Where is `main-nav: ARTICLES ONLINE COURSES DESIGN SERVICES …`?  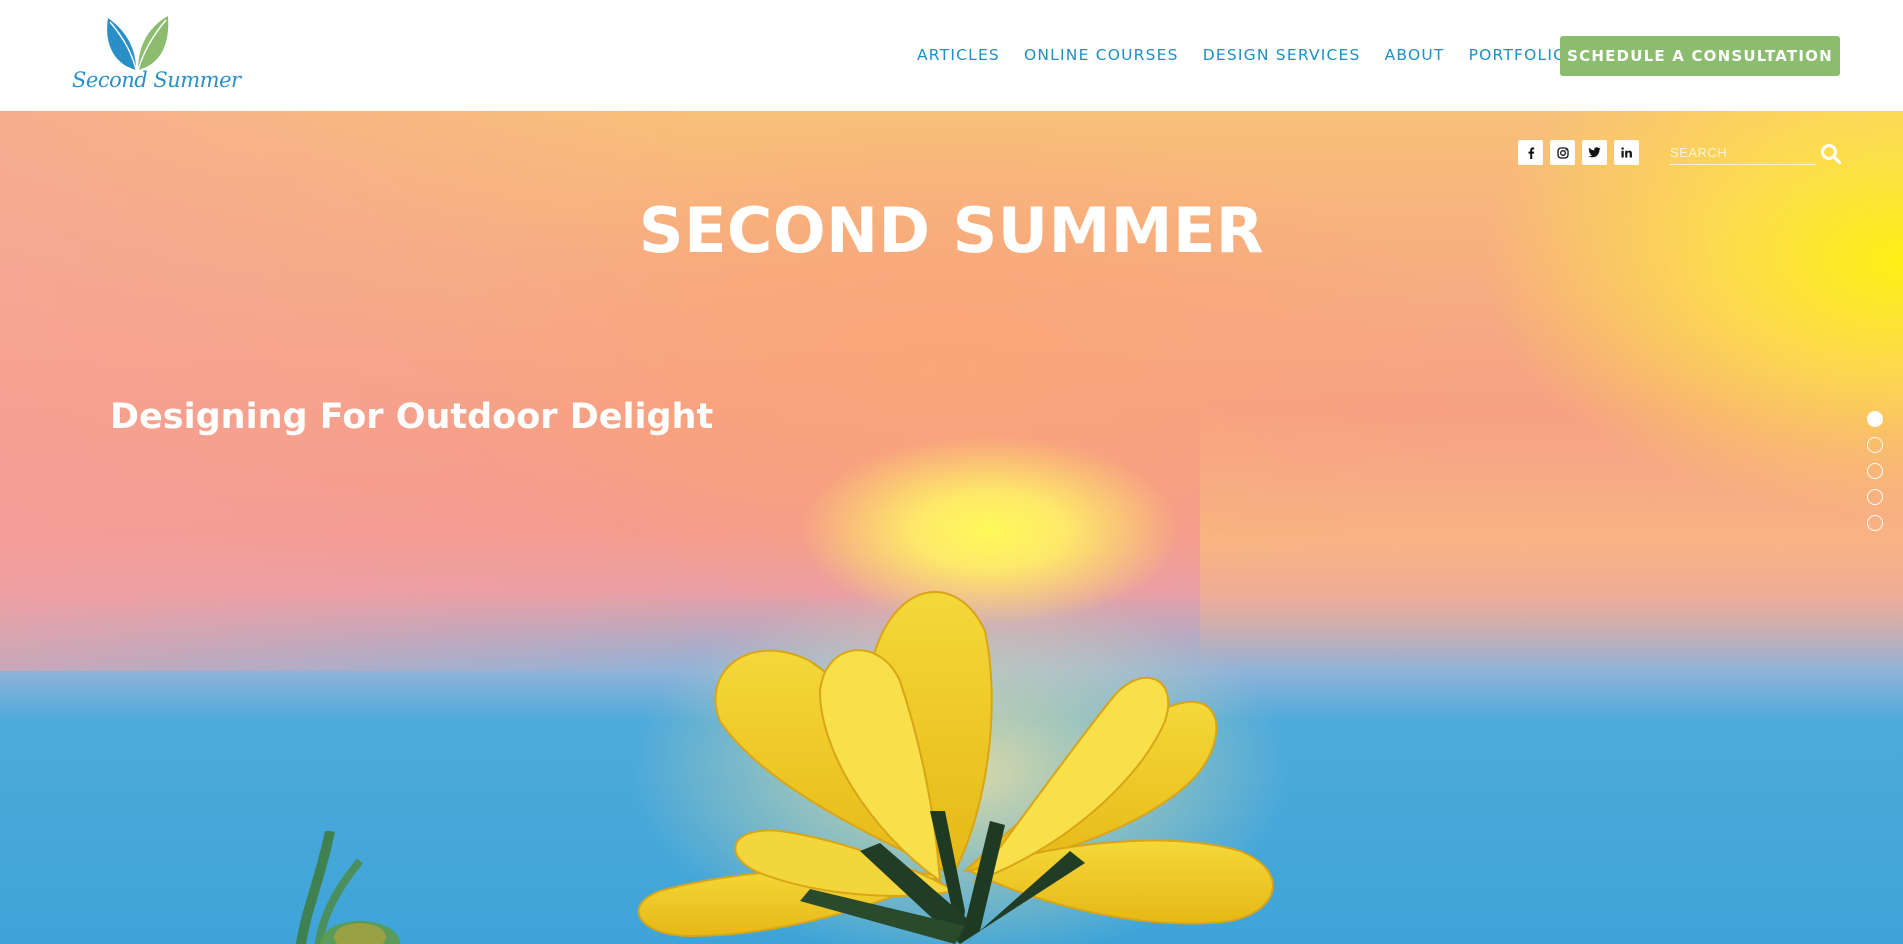
main-nav: ARTICLES ONLINE COURSES DESIGN SERVICES … is located at coordinates (1242, 55).